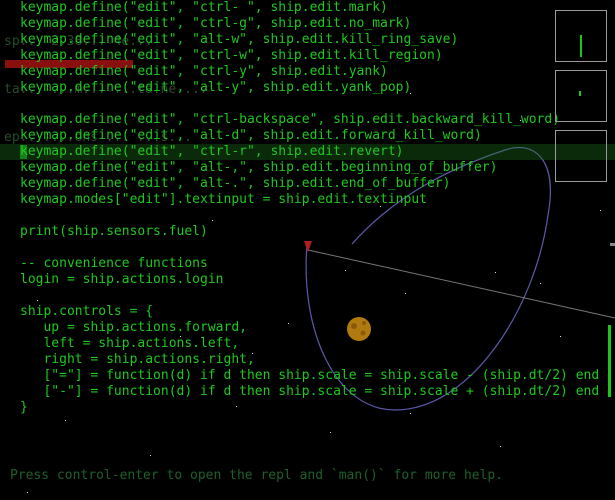 The image size is (615, 500). Describe the element at coordinates (114, 264) in the screenshot. I see `code-line: -- convenience functions` at that location.